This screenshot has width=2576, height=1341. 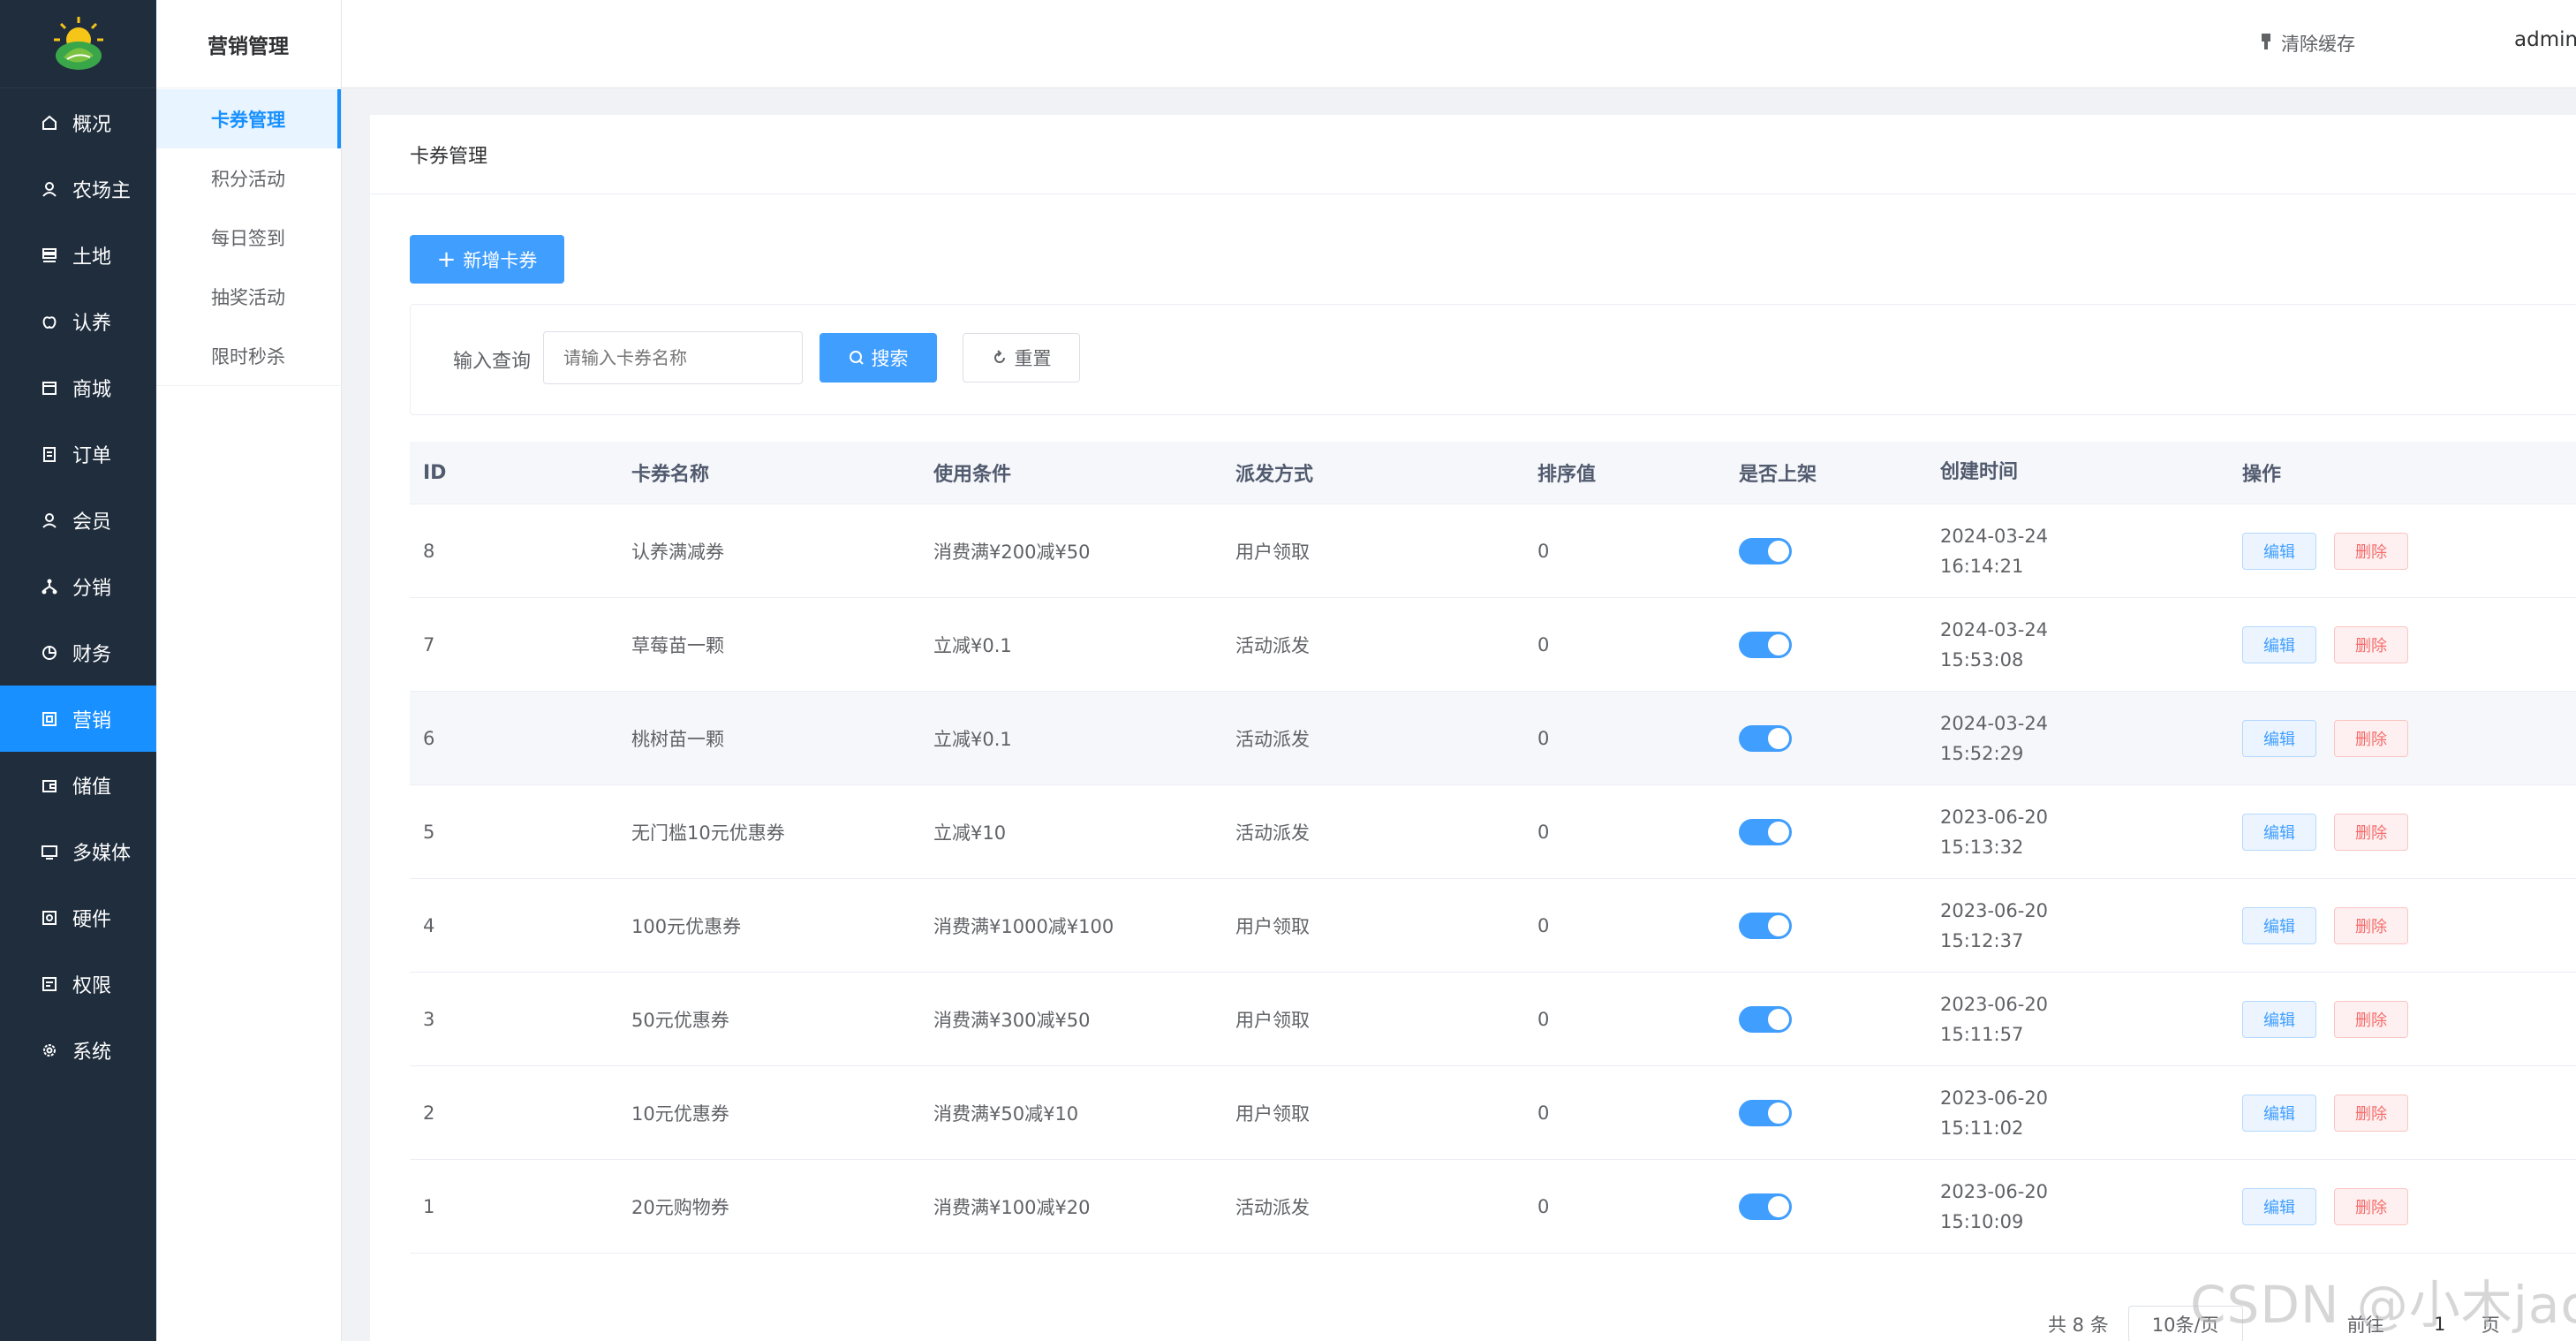 I want to click on cell-name: 认养满减券, so click(x=677, y=552).